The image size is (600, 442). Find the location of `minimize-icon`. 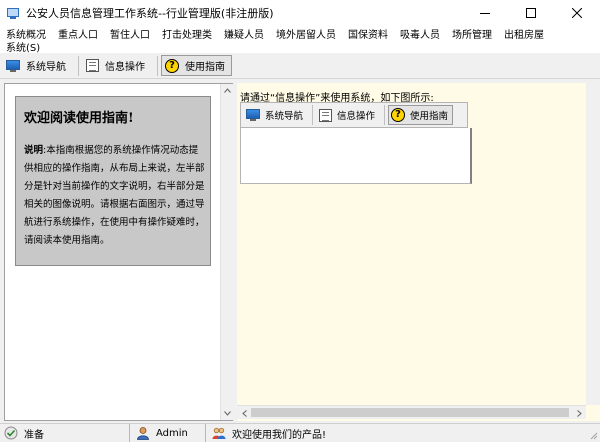

minimize-icon is located at coordinates (485, 13).